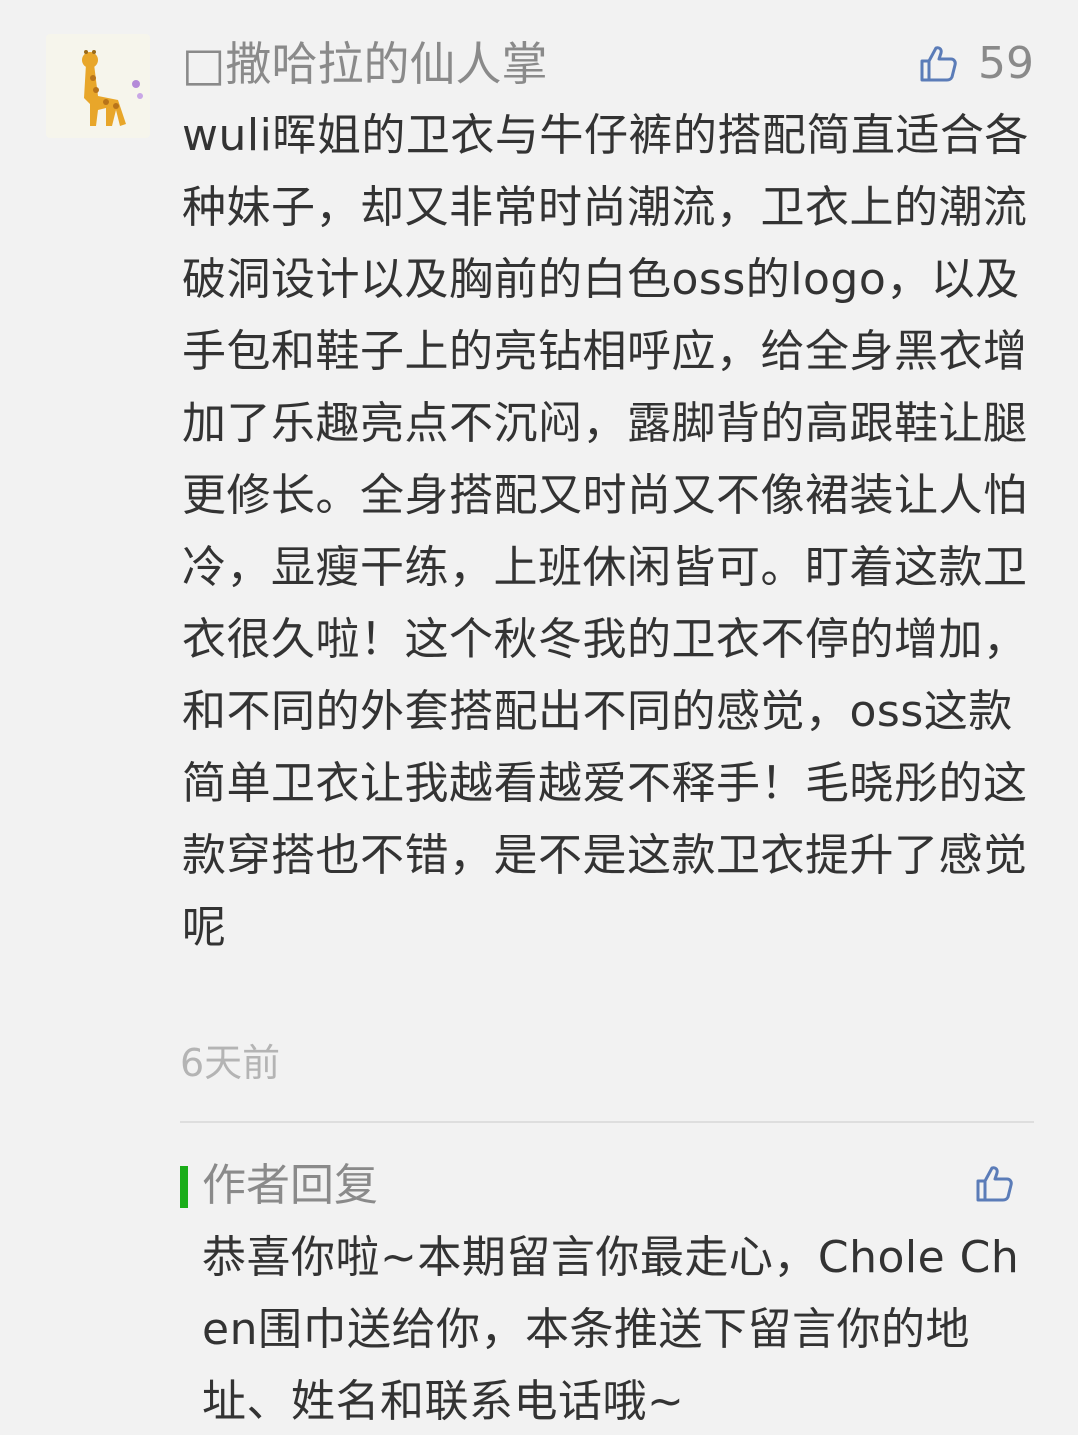  What do you see at coordinates (364, 64) in the screenshot?
I see `commenter-nickname: □撒哈拉的仙人掌` at bounding box center [364, 64].